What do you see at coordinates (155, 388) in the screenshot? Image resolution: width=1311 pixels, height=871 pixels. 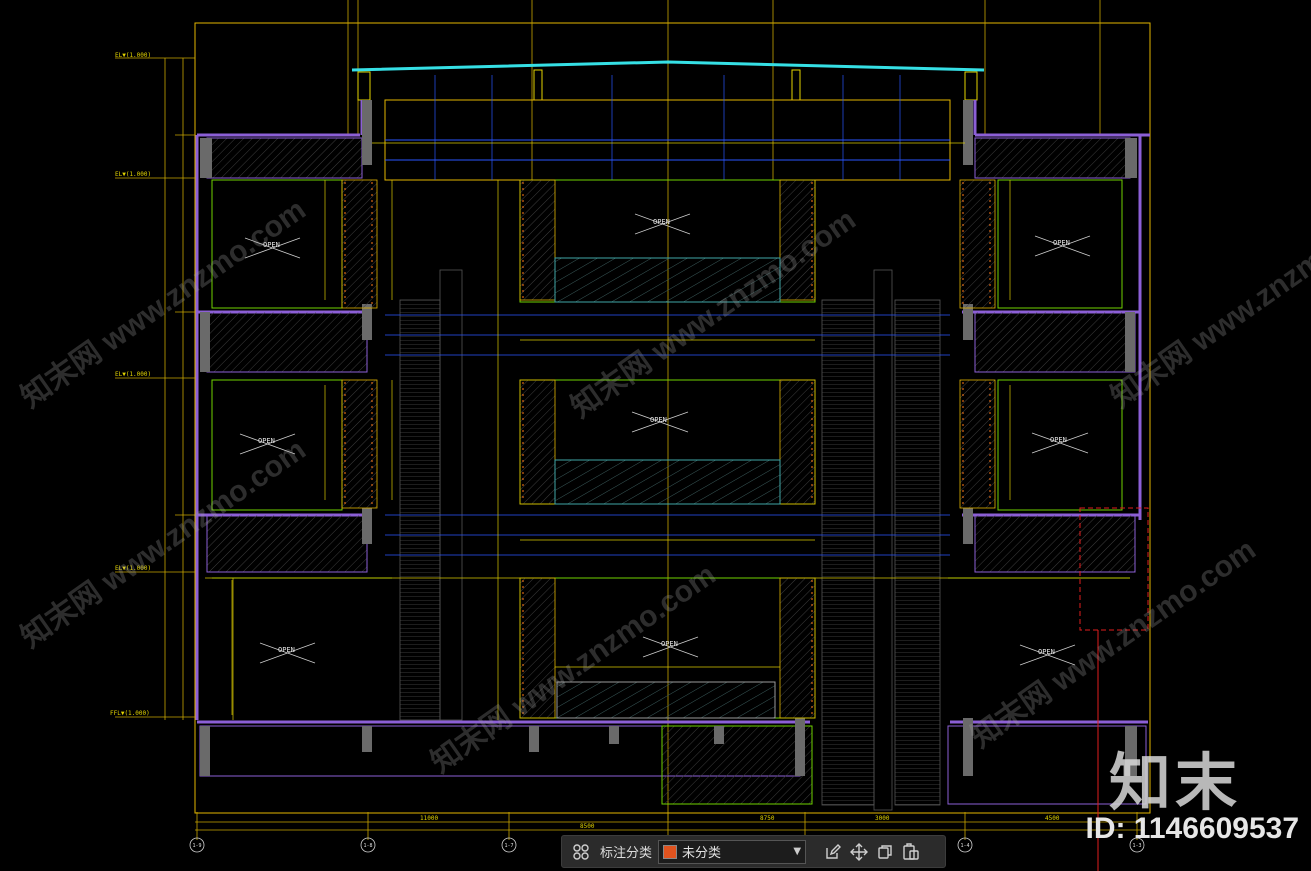 I see `left-dimension-chain` at bounding box center [155, 388].